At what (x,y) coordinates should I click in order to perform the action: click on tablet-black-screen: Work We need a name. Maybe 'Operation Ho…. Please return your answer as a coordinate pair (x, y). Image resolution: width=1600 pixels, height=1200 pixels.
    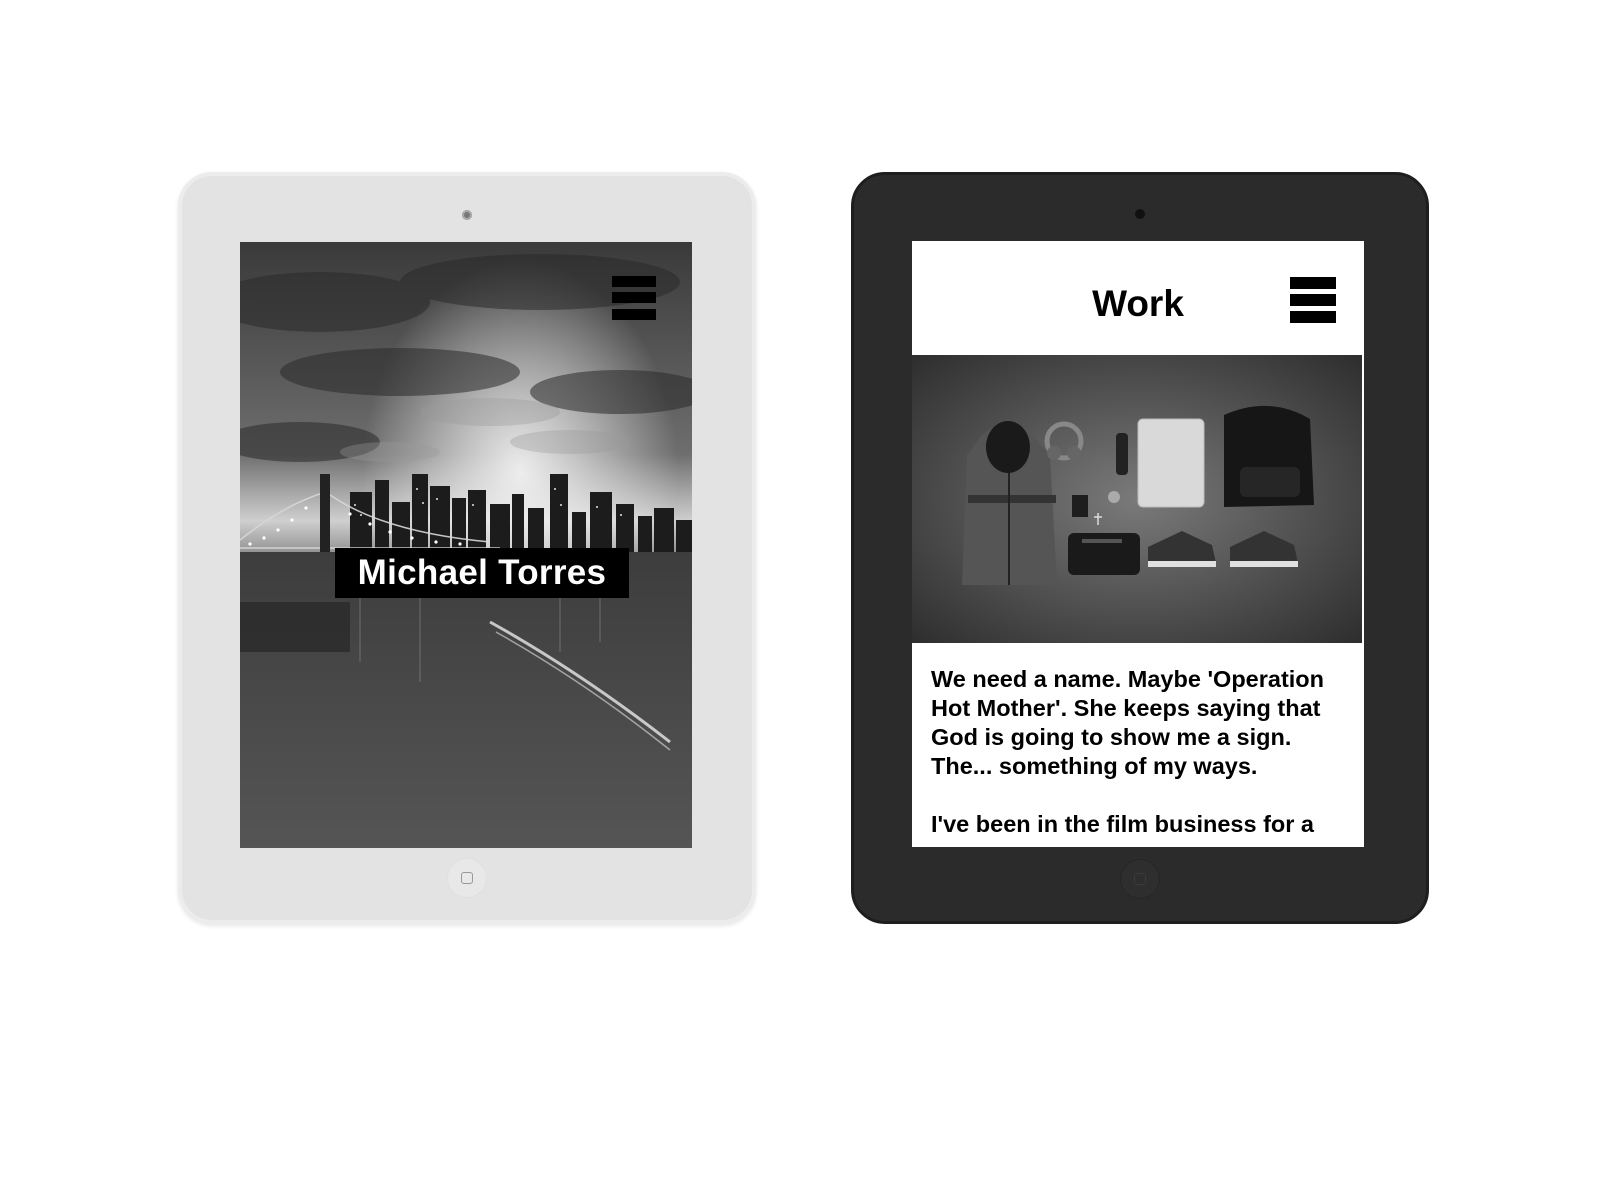
    Looking at the image, I should click on (1138, 544).